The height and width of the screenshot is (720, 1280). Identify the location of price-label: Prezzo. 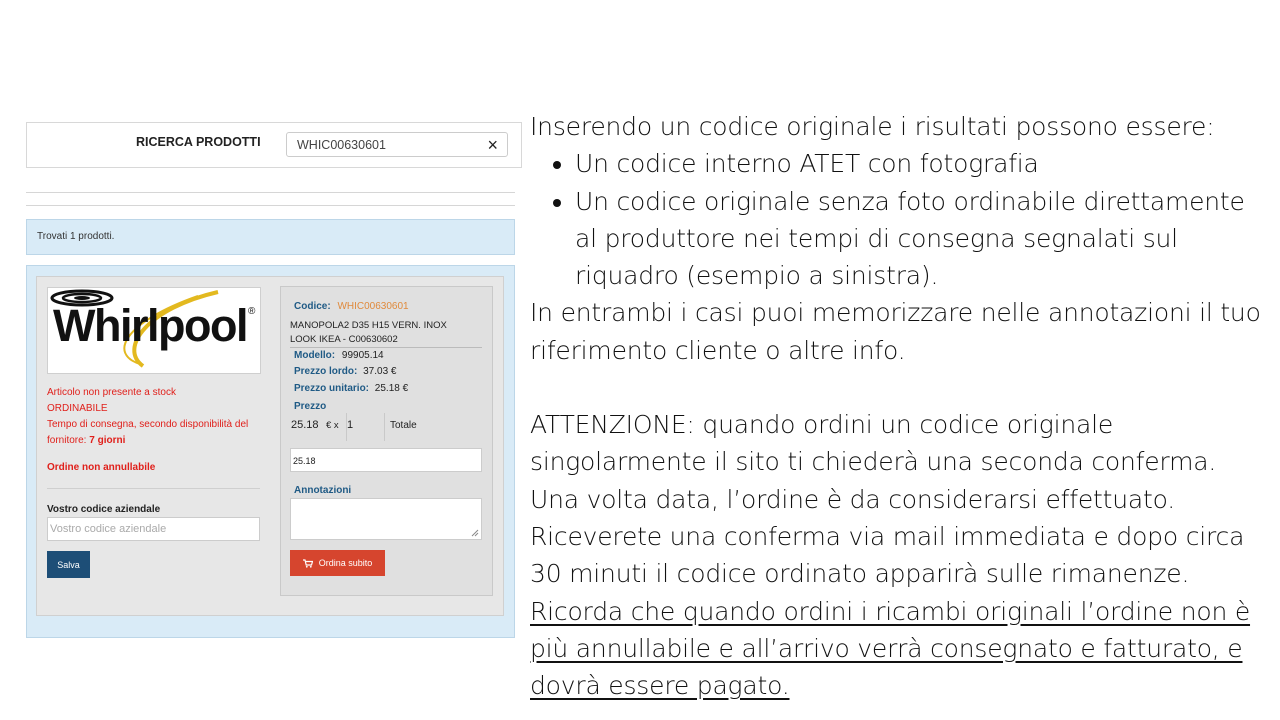
(310, 406).